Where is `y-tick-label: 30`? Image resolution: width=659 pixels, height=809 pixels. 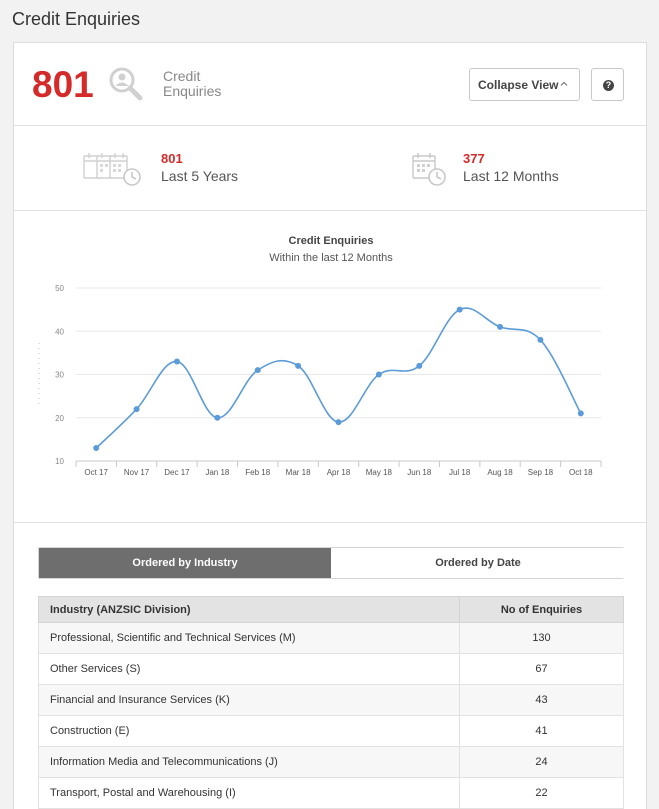 y-tick-label: 30 is located at coordinates (59, 375).